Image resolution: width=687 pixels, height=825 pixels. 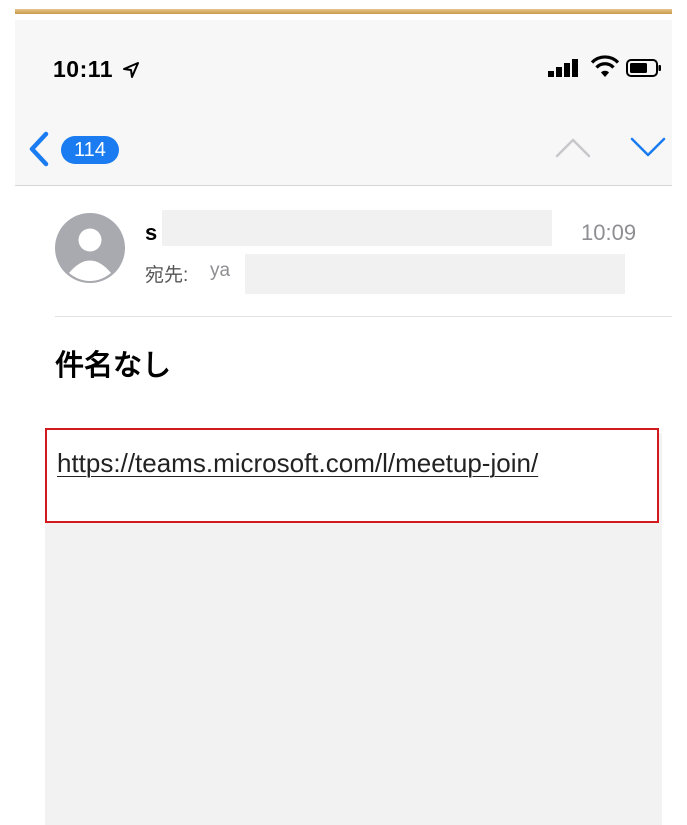 I want to click on chevron-down-icon, so click(x=648, y=147).